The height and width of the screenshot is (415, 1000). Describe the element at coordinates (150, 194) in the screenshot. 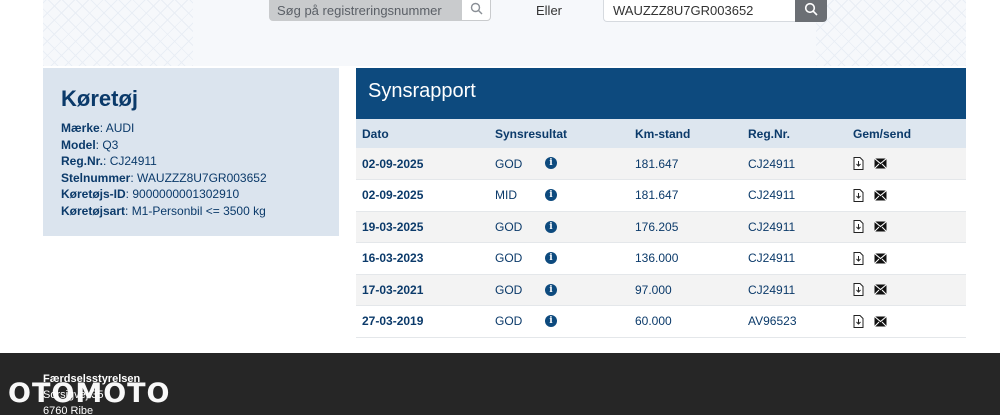

I see `vehicle-field-id: Køretøjs-ID: 9000000001302910` at that location.